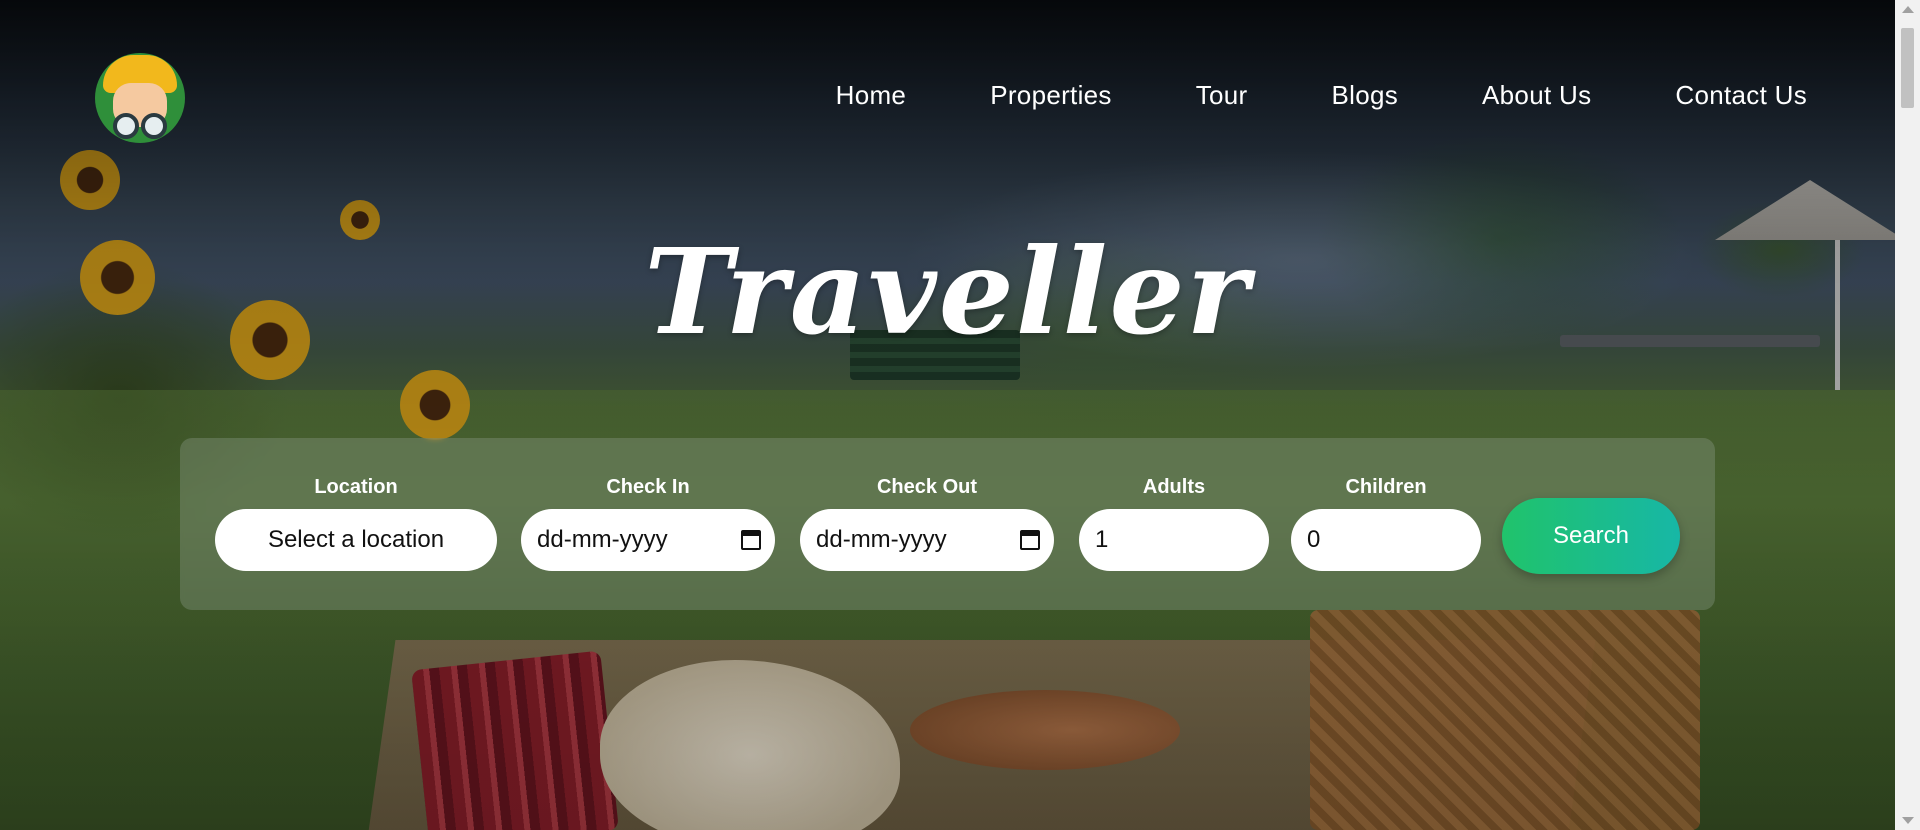 This screenshot has width=1920, height=830. Describe the element at coordinates (881, 539) in the screenshot. I see `checkout-value: dd-mm-yyyy` at that location.